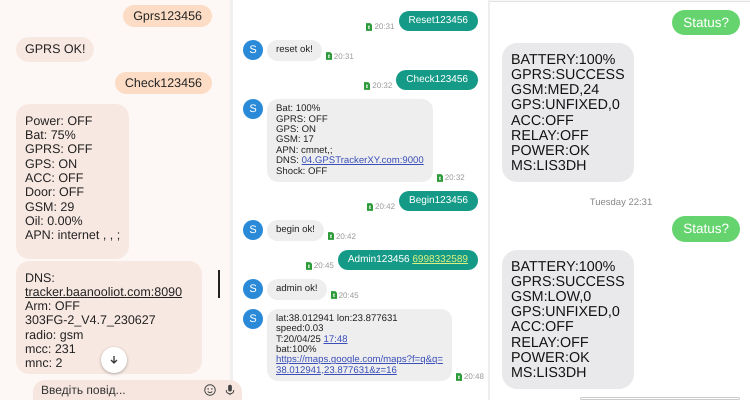 The image size is (750, 400). Describe the element at coordinates (438, 20) in the screenshot. I see `message-text: Reset123456` at that location.